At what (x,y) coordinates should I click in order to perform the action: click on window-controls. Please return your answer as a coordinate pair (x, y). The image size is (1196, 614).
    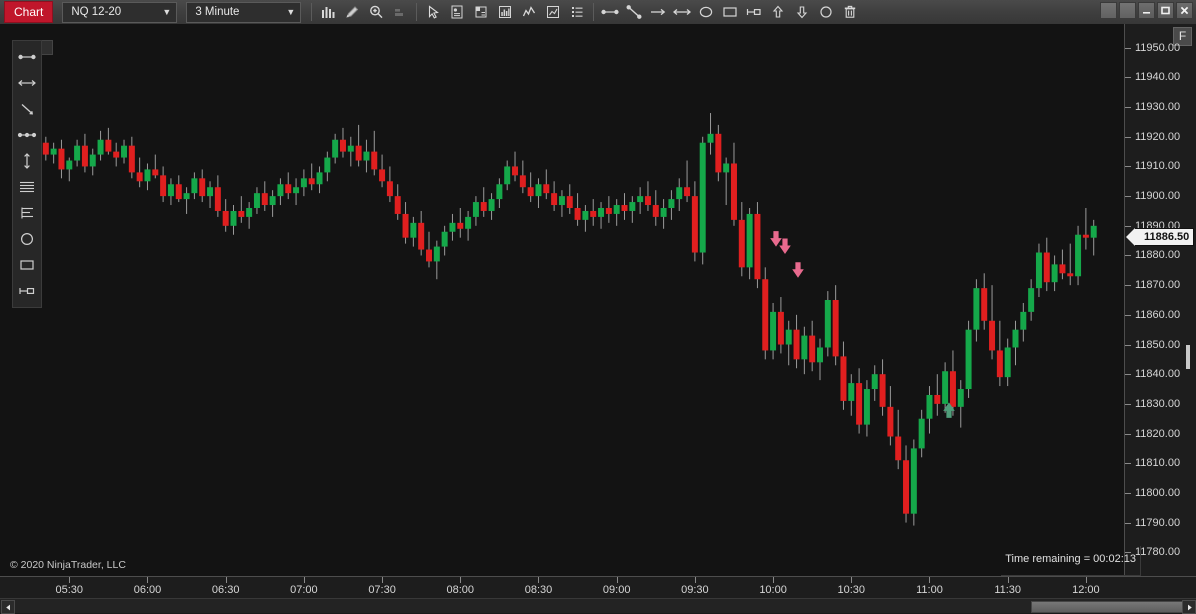
    Looking at the image, I should click on (1146, 10).